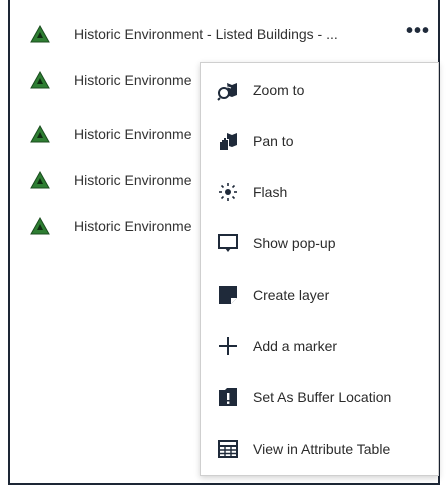 Image resolution: width=448 pixels, height=487 pixels. I want to click on more-options-icon: •••, so click(418, 31).